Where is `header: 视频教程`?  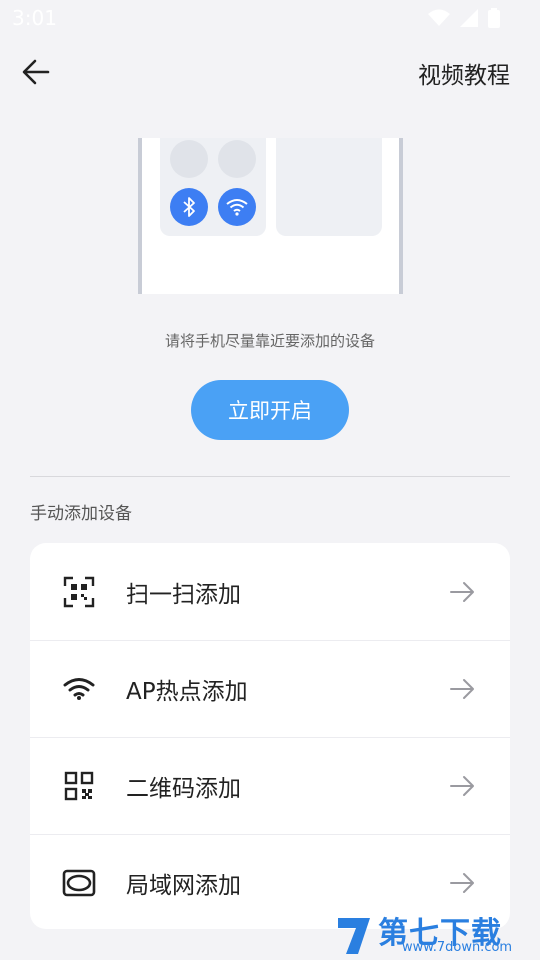 header: 视频教程 is located at coordinates (270, 72).